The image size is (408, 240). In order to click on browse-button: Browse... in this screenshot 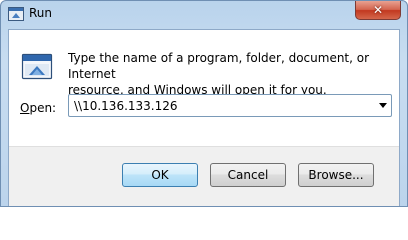, I will do `click(336, 175)`.